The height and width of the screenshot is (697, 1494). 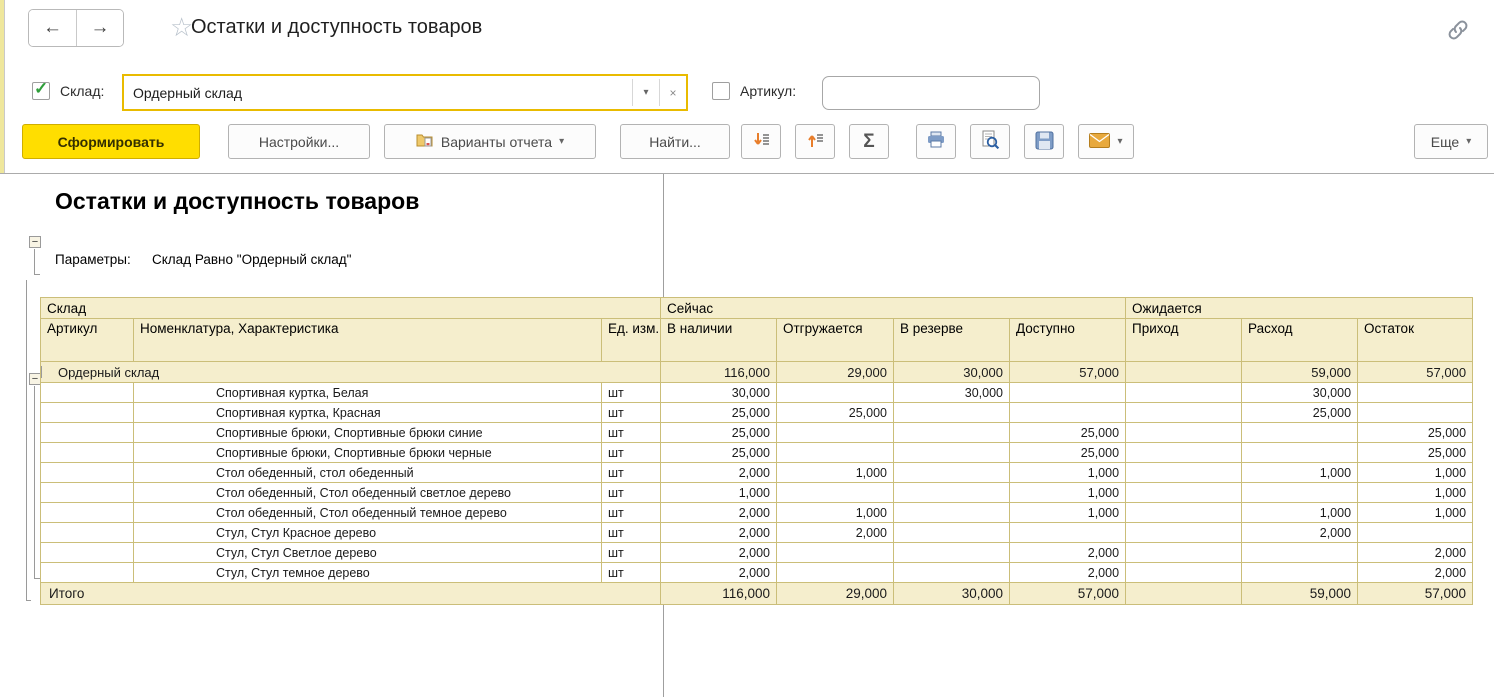 What do you see at coordinates (111, 141) in the screenshot?
I see `generate-button: Сформировать` at bounding box center [111, 141].